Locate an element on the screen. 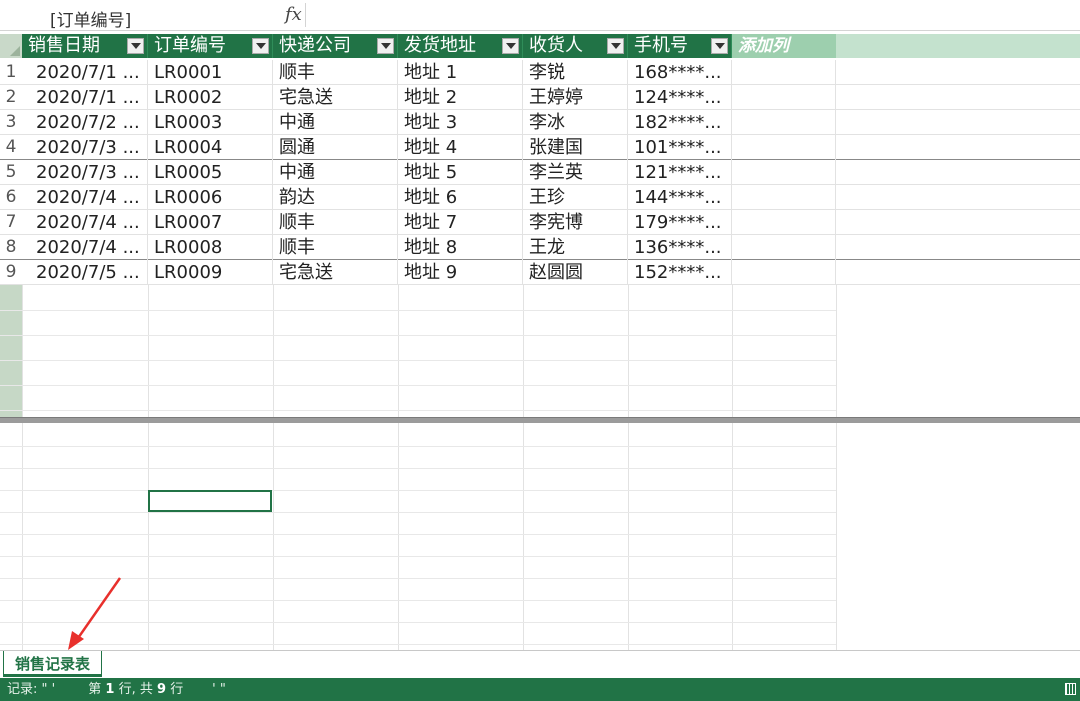  cell-order-no: LR0003 is located at coordinates (210, 122).